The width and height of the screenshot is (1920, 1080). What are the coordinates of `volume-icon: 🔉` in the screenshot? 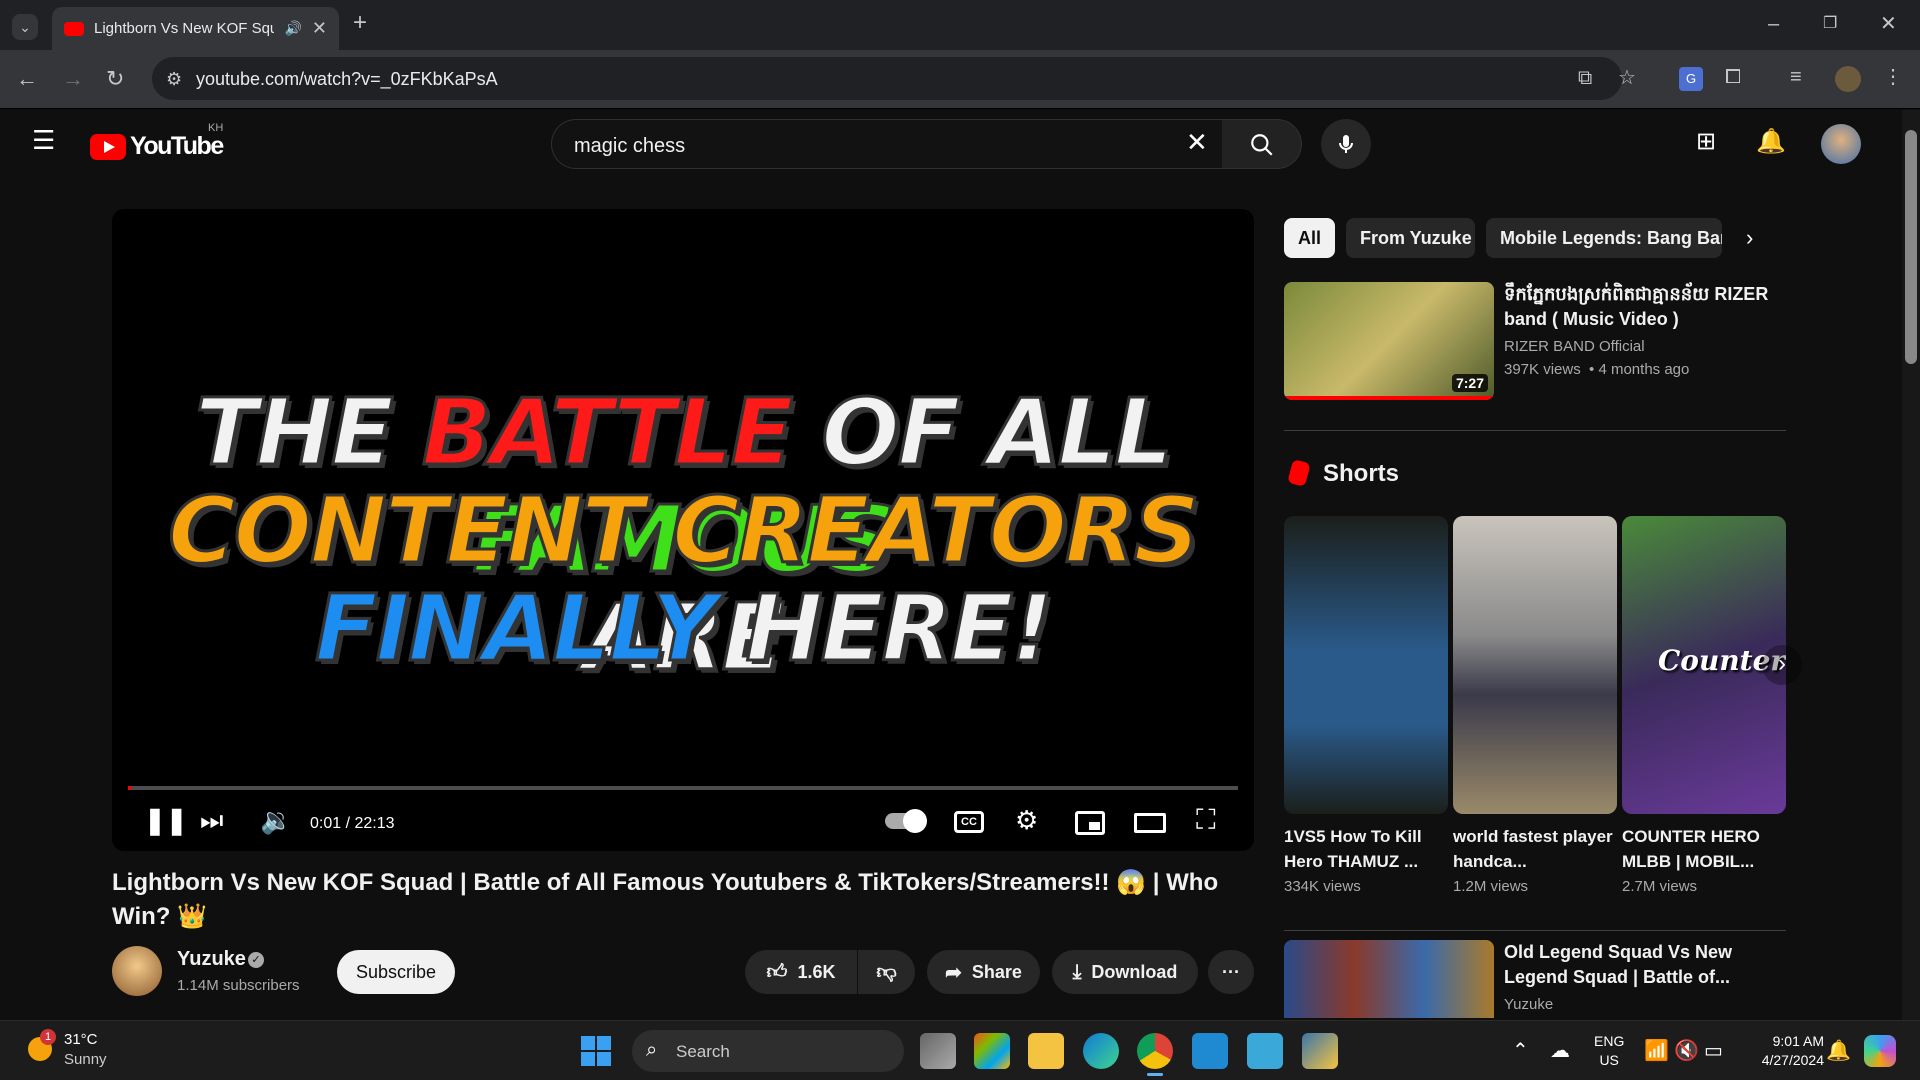 It's located at (276, 820).